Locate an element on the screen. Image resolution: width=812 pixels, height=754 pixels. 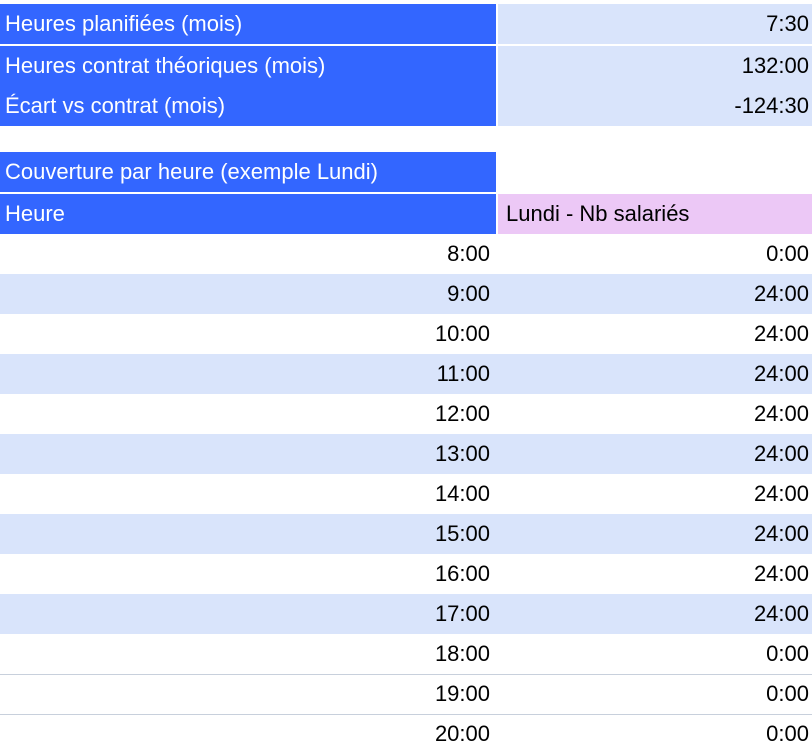
table-row: 17:00 24:00 is located at coordinates (406, 614).